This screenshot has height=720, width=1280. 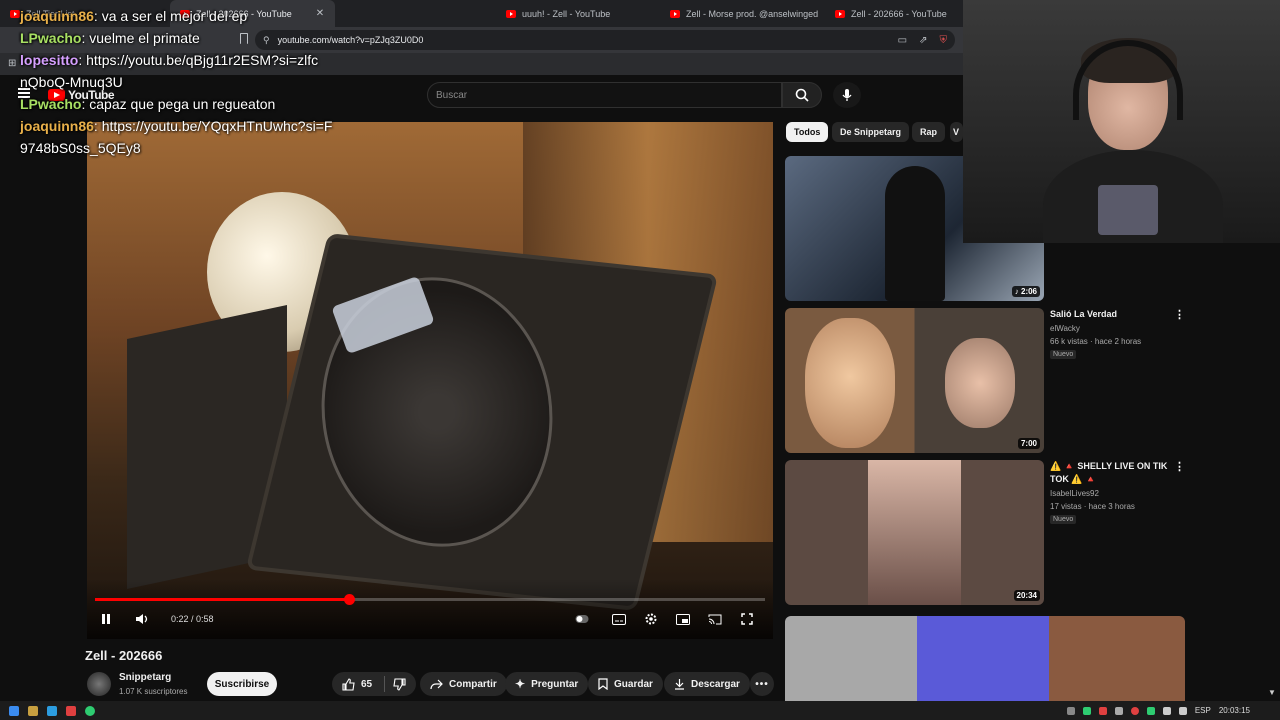 I want to click on autoplay-toggle, so click(x=582, y=619).